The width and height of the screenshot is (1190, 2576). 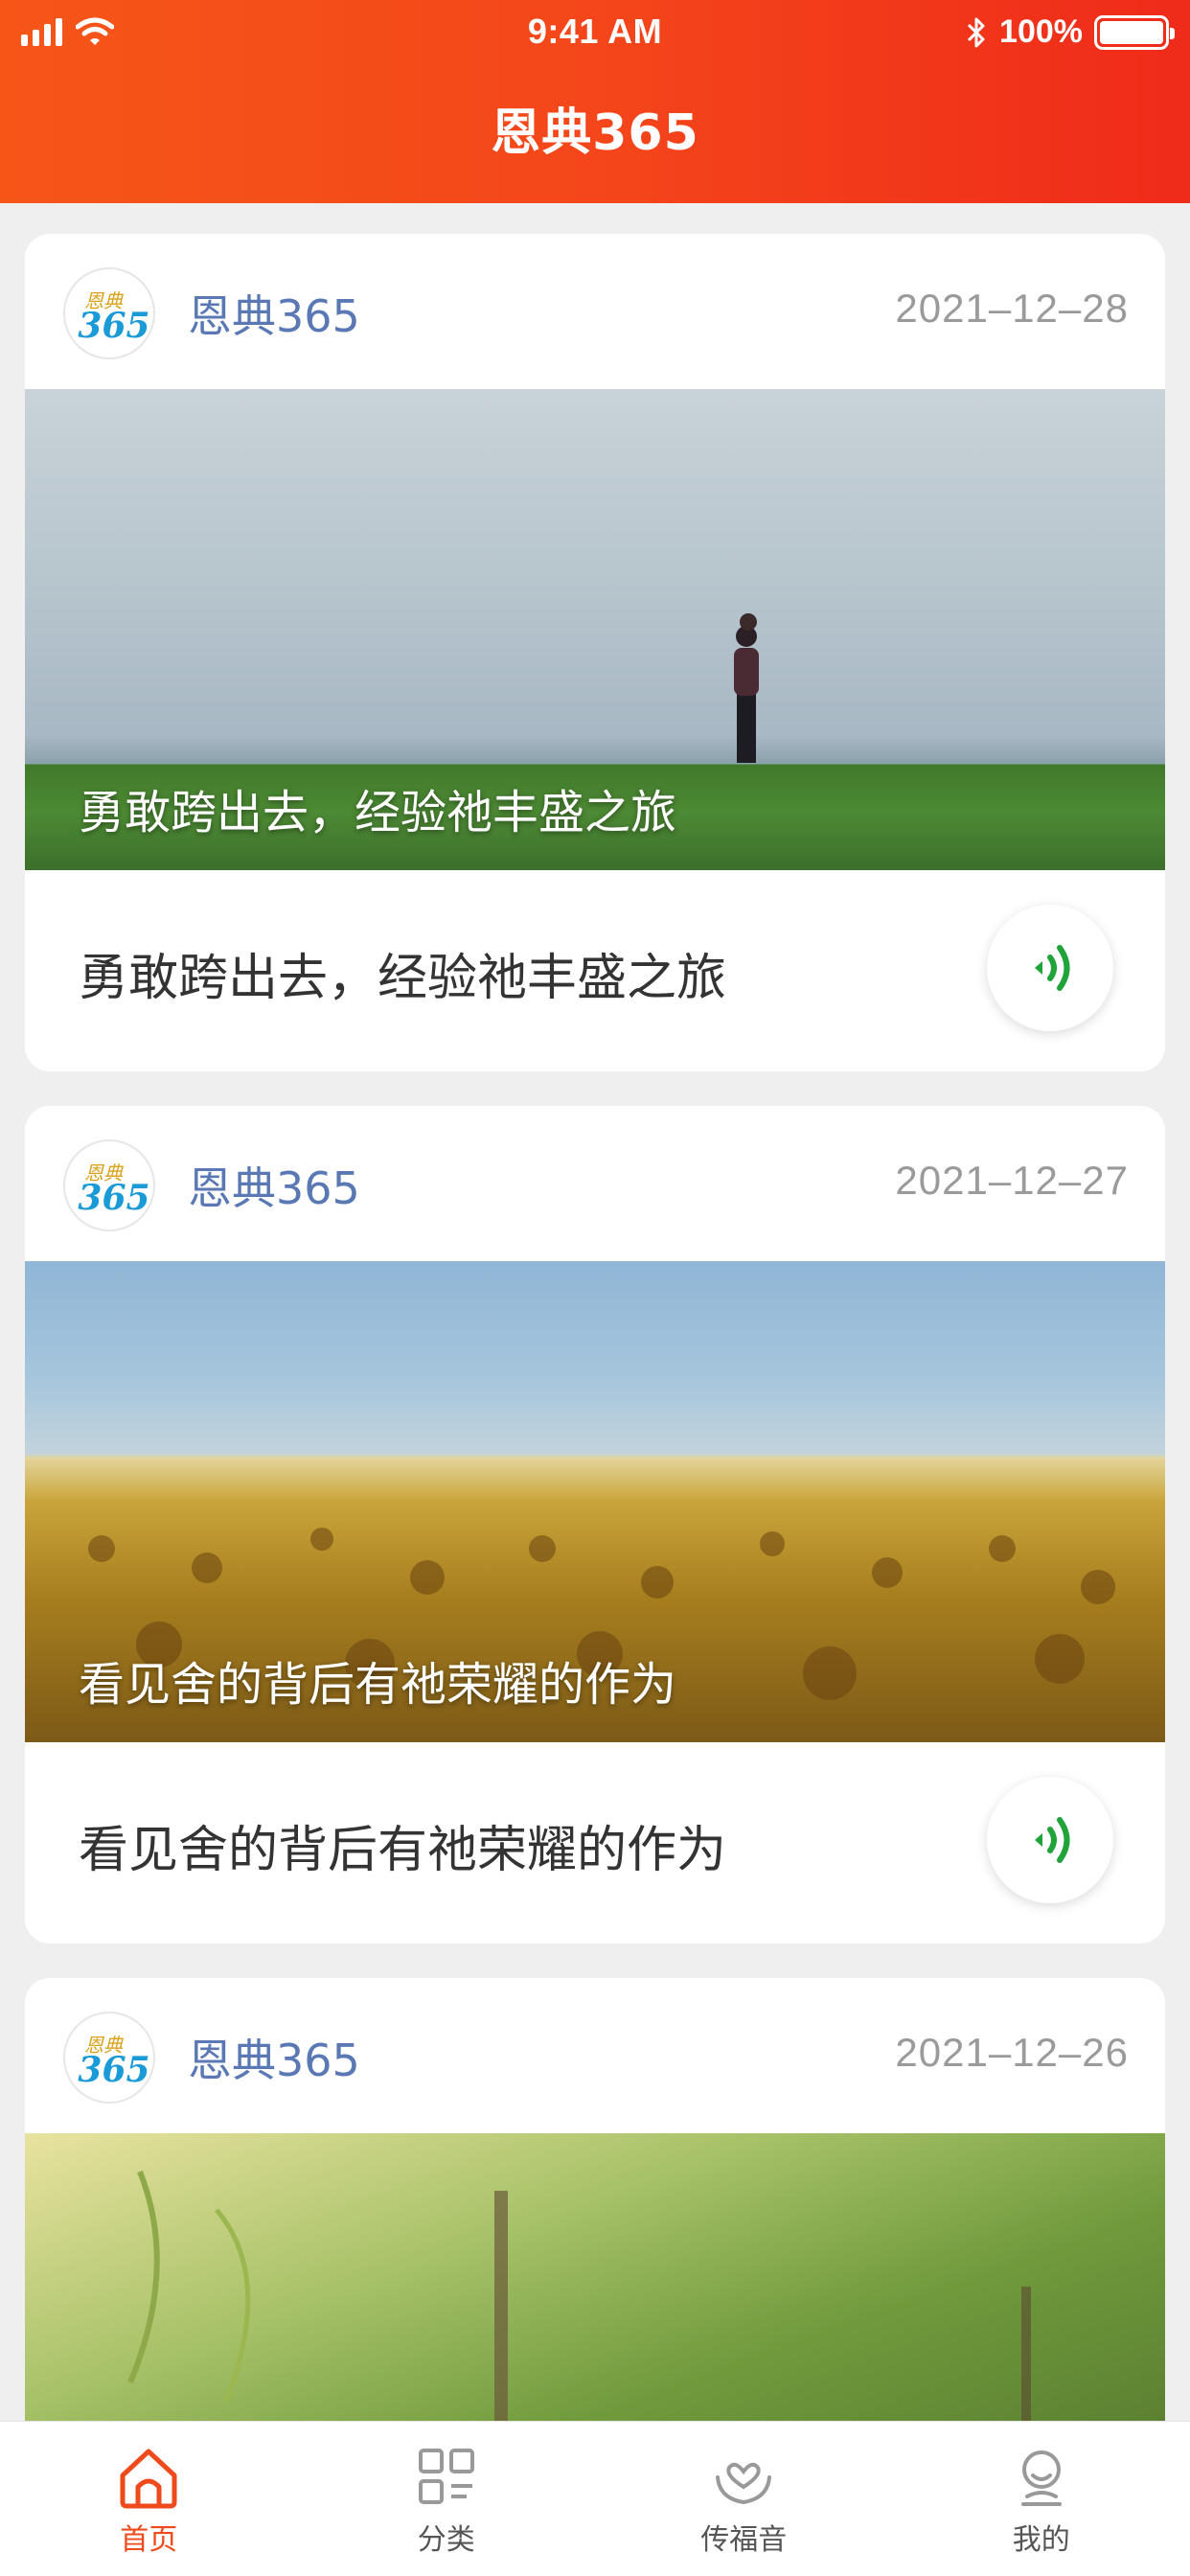 I want to click on tab-profile: 我的, so click(x=1041, y=2499).